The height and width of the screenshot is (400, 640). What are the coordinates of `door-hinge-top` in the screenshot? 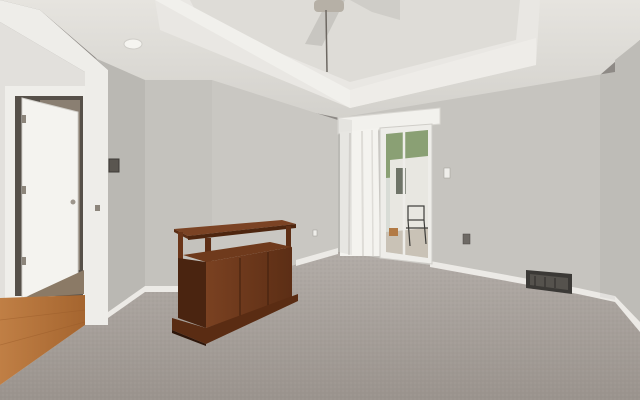 It's located at (24, 119).